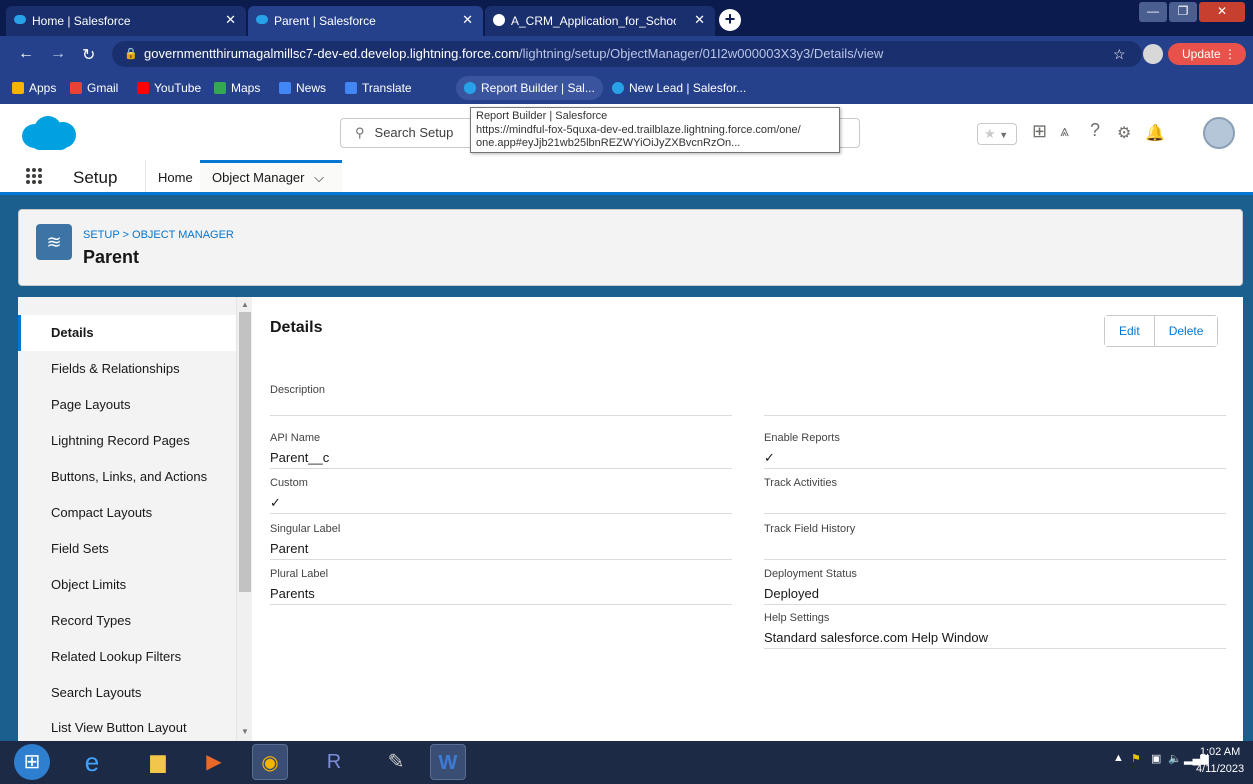 The image size is (1253, 784). Describe the element at coordinates (319, 177) in the screenshot. I see `chevron-down-icon: ⌵` at that location.